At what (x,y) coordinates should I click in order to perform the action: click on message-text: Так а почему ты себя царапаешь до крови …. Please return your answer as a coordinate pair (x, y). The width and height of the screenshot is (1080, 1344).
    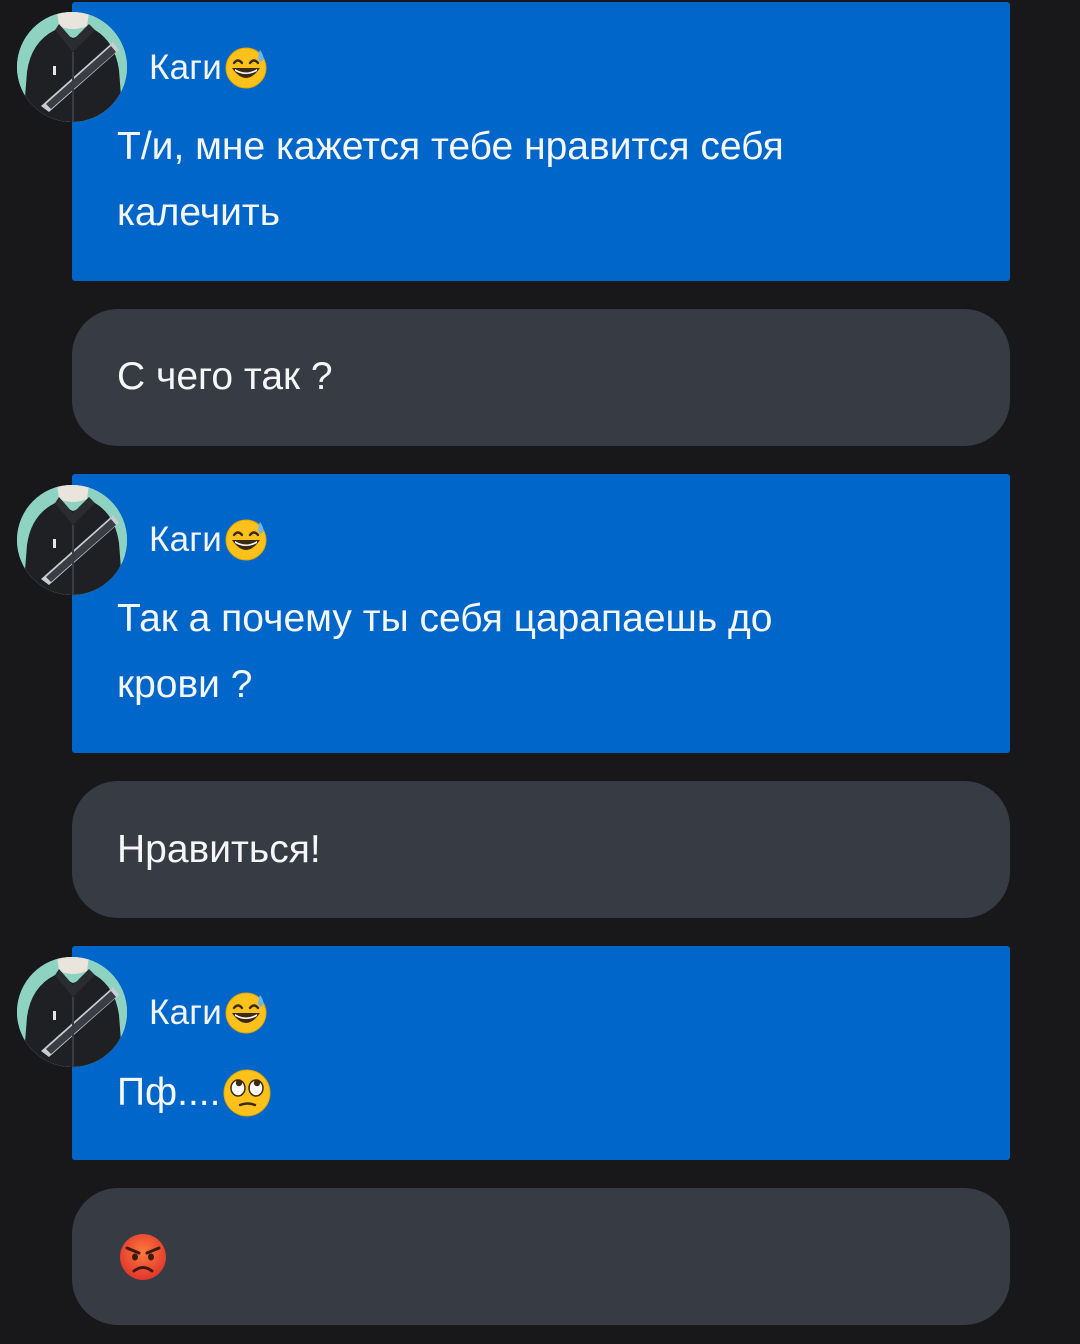
    Looking at the image, I should click on (537, 652).